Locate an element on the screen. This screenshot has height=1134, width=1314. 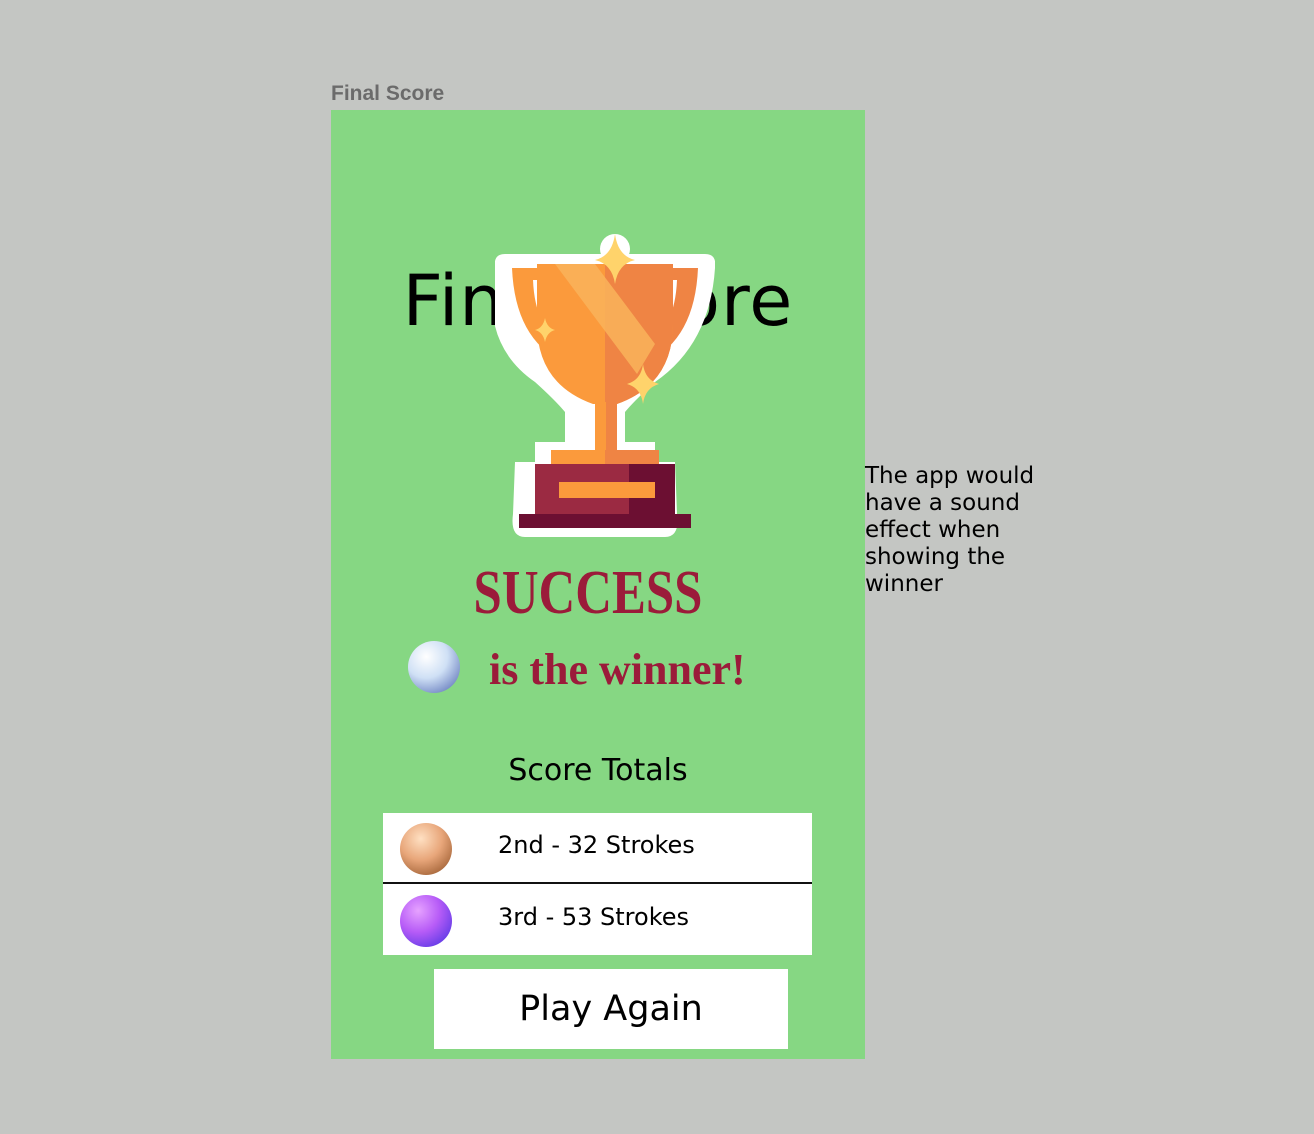
row-divider is located at coordinates (597, 883).